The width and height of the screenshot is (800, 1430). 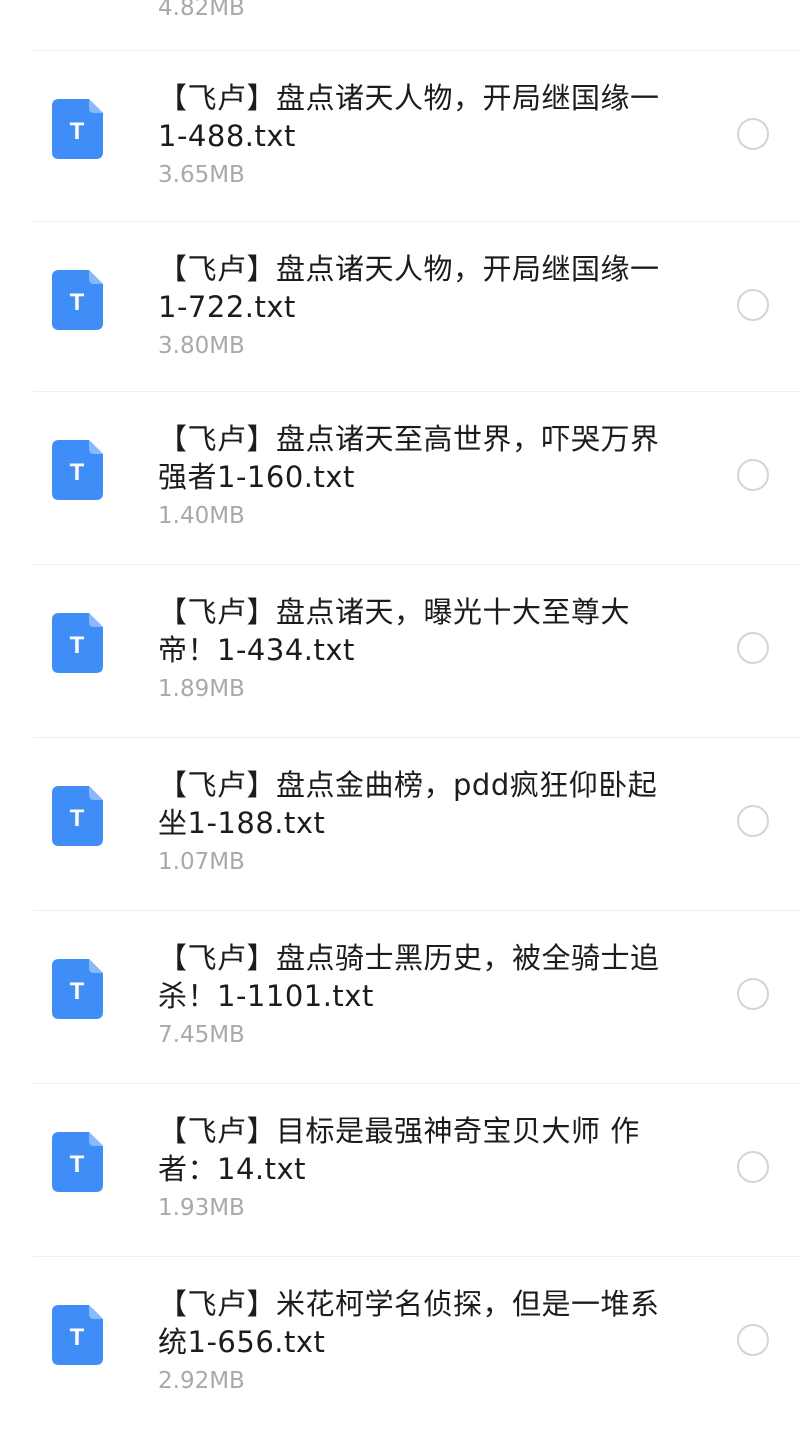 What do you see at coordinates (399, 1150) in the screenshot?
I see `file-name: 【飞卢】目标是最强神奇宝贝大师 作 者：14.txt` at bounding box center [399, 1150].